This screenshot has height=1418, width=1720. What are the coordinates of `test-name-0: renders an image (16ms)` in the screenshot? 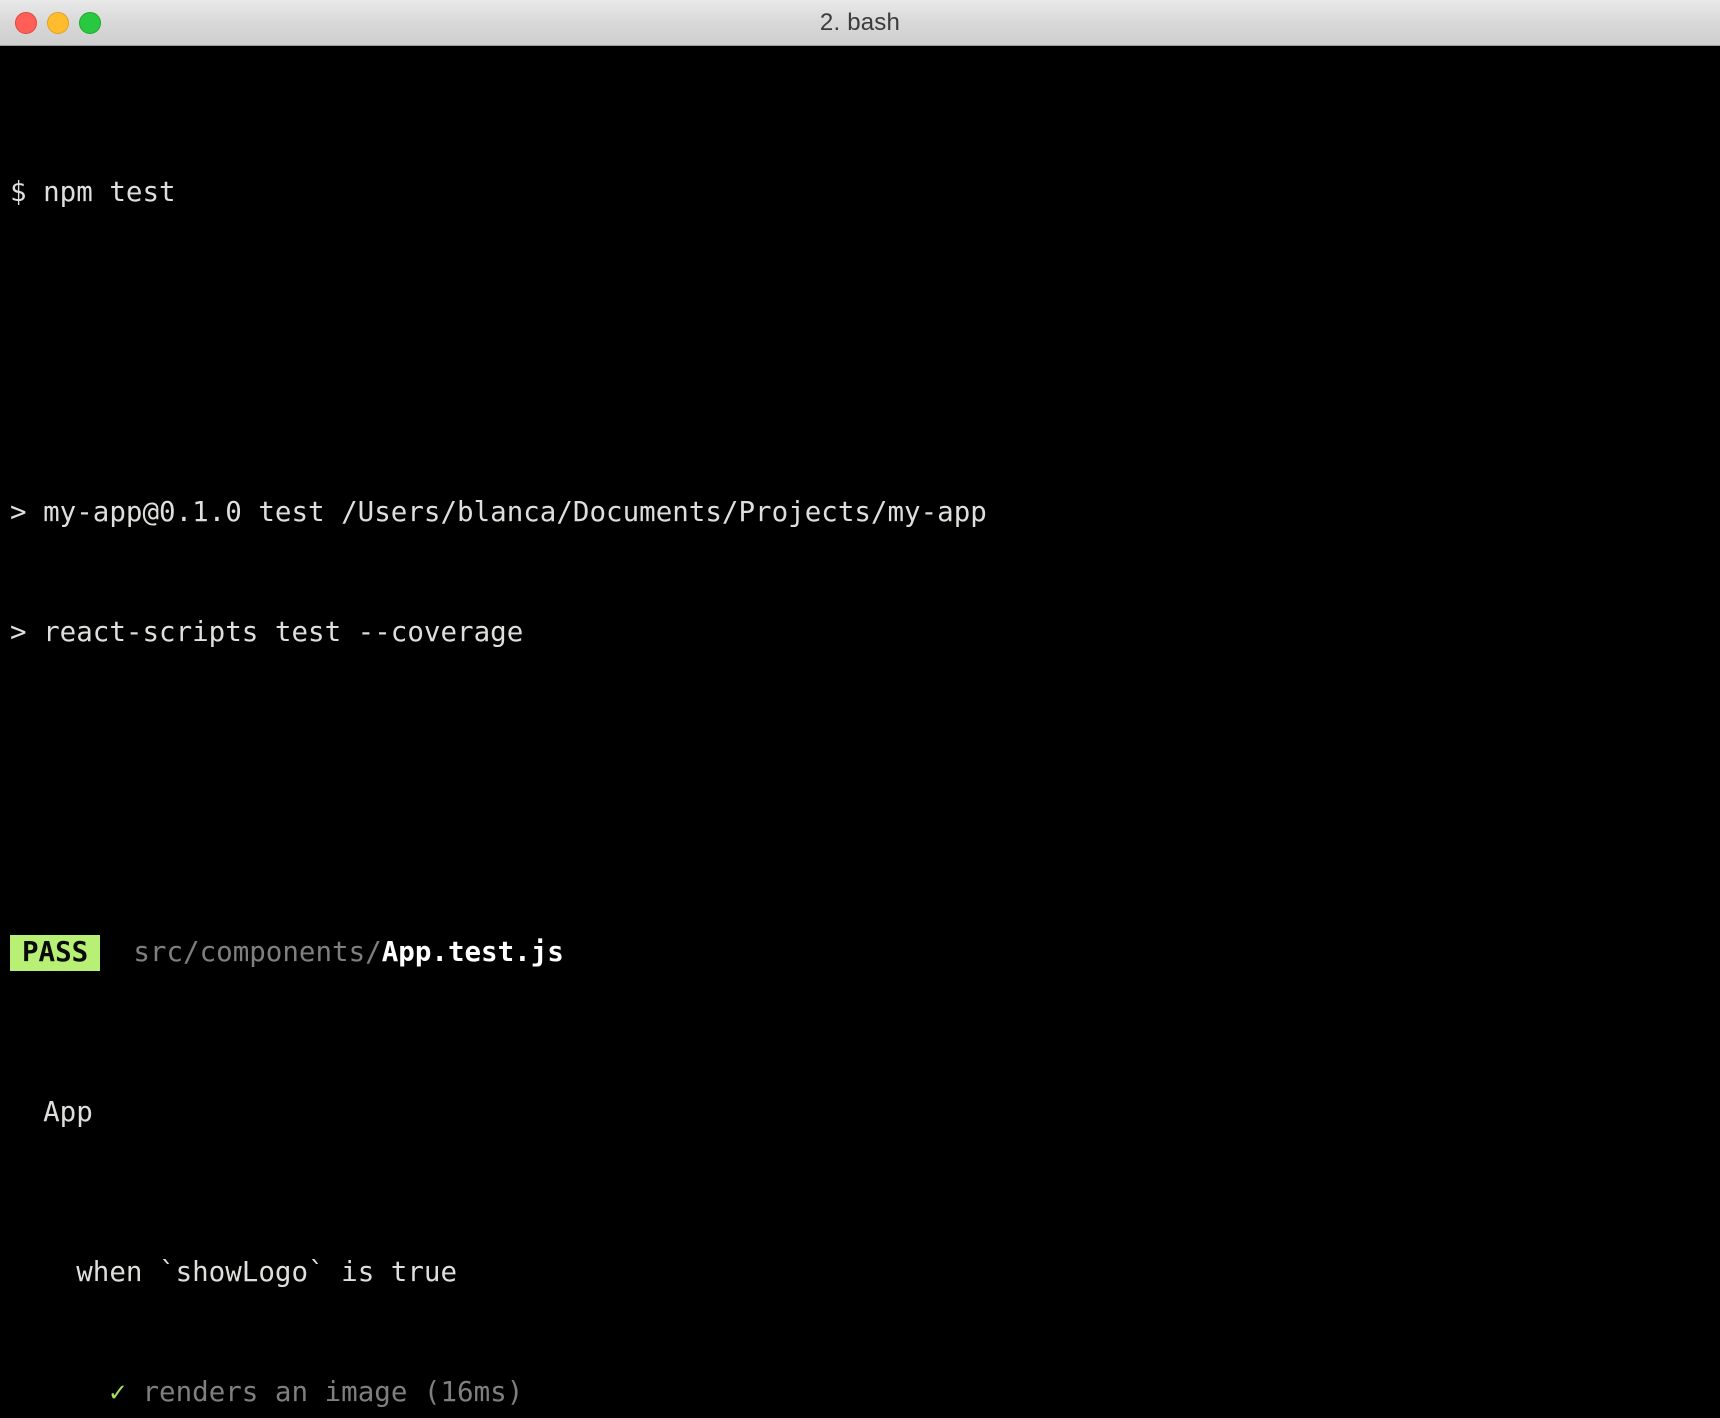 It's located at (333, 1392).